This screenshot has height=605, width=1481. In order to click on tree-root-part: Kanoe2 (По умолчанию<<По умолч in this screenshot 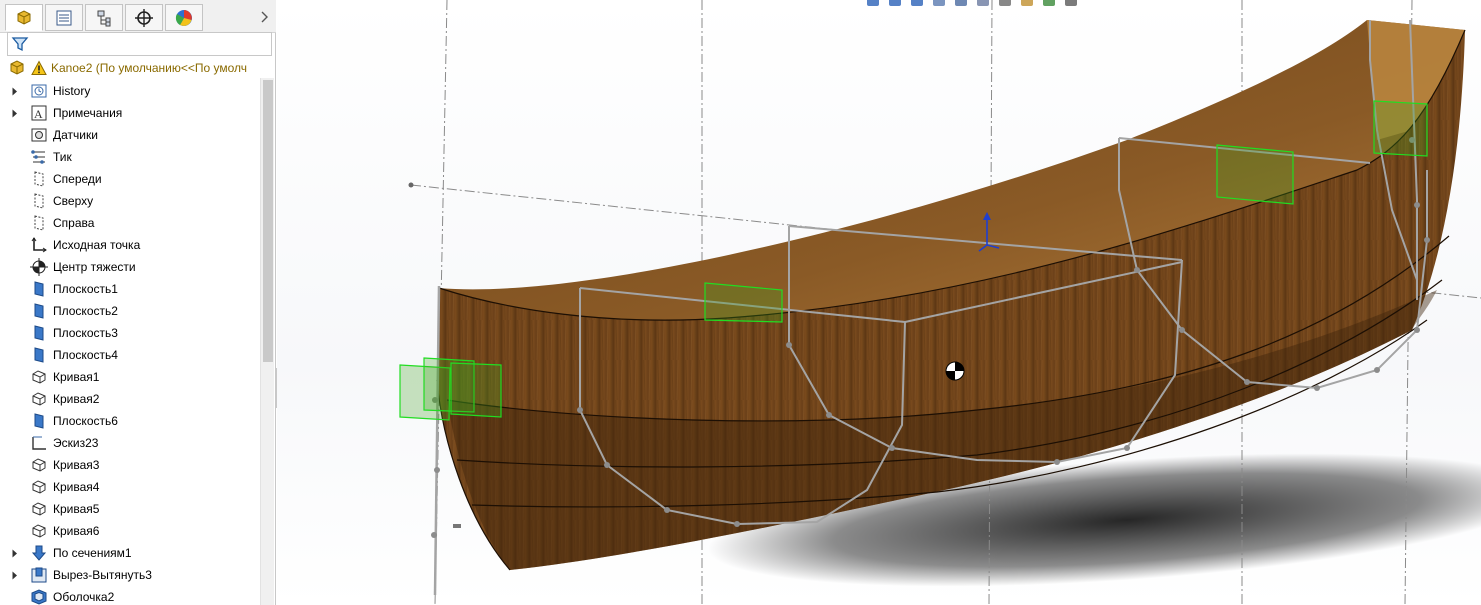, I will do `click(137, 68)`.